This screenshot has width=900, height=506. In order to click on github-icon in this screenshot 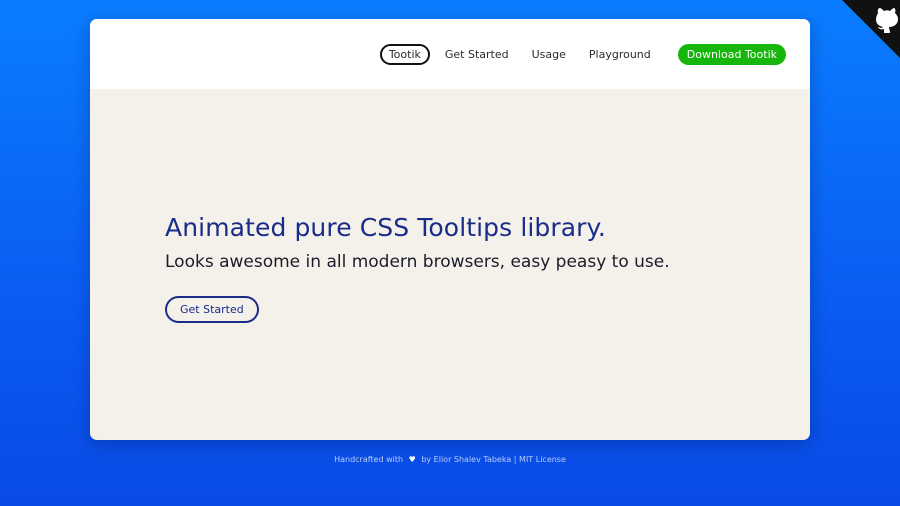, I will do `click(871, 29)`.